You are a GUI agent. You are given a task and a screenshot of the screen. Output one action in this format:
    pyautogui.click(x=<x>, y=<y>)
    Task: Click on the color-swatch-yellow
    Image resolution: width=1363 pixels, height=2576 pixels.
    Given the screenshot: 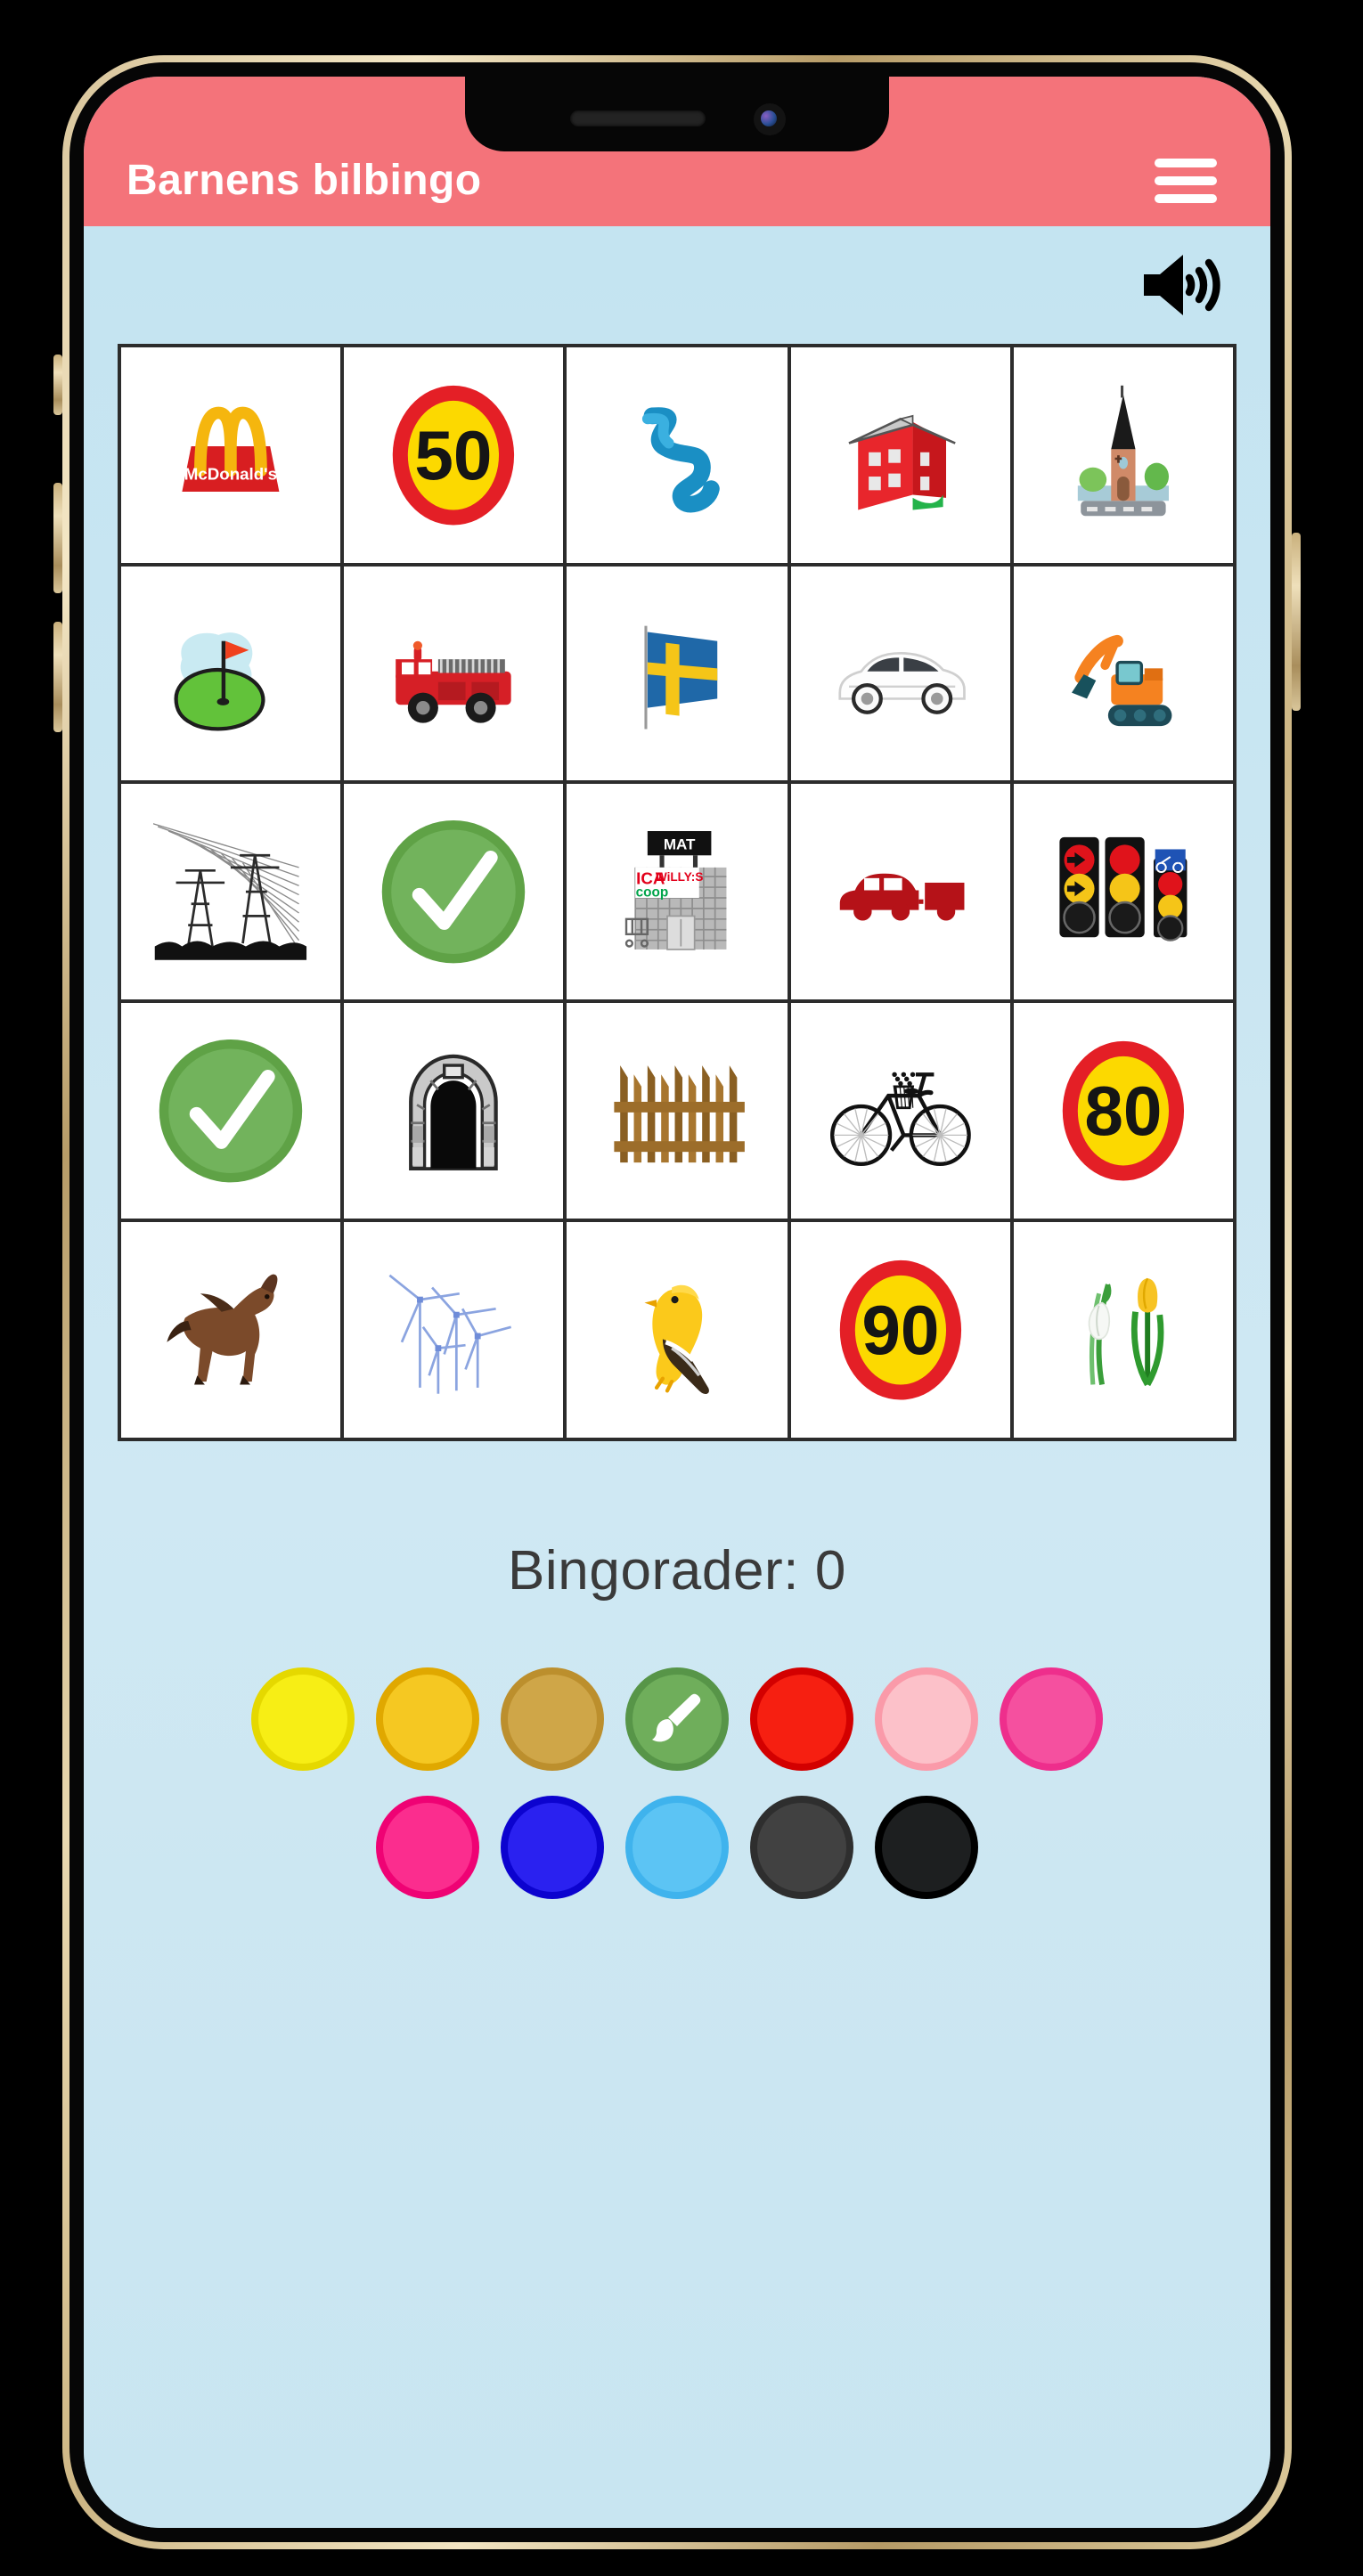 What is the action you would take?
    pyautogui.click(x=303, y=1719)
    